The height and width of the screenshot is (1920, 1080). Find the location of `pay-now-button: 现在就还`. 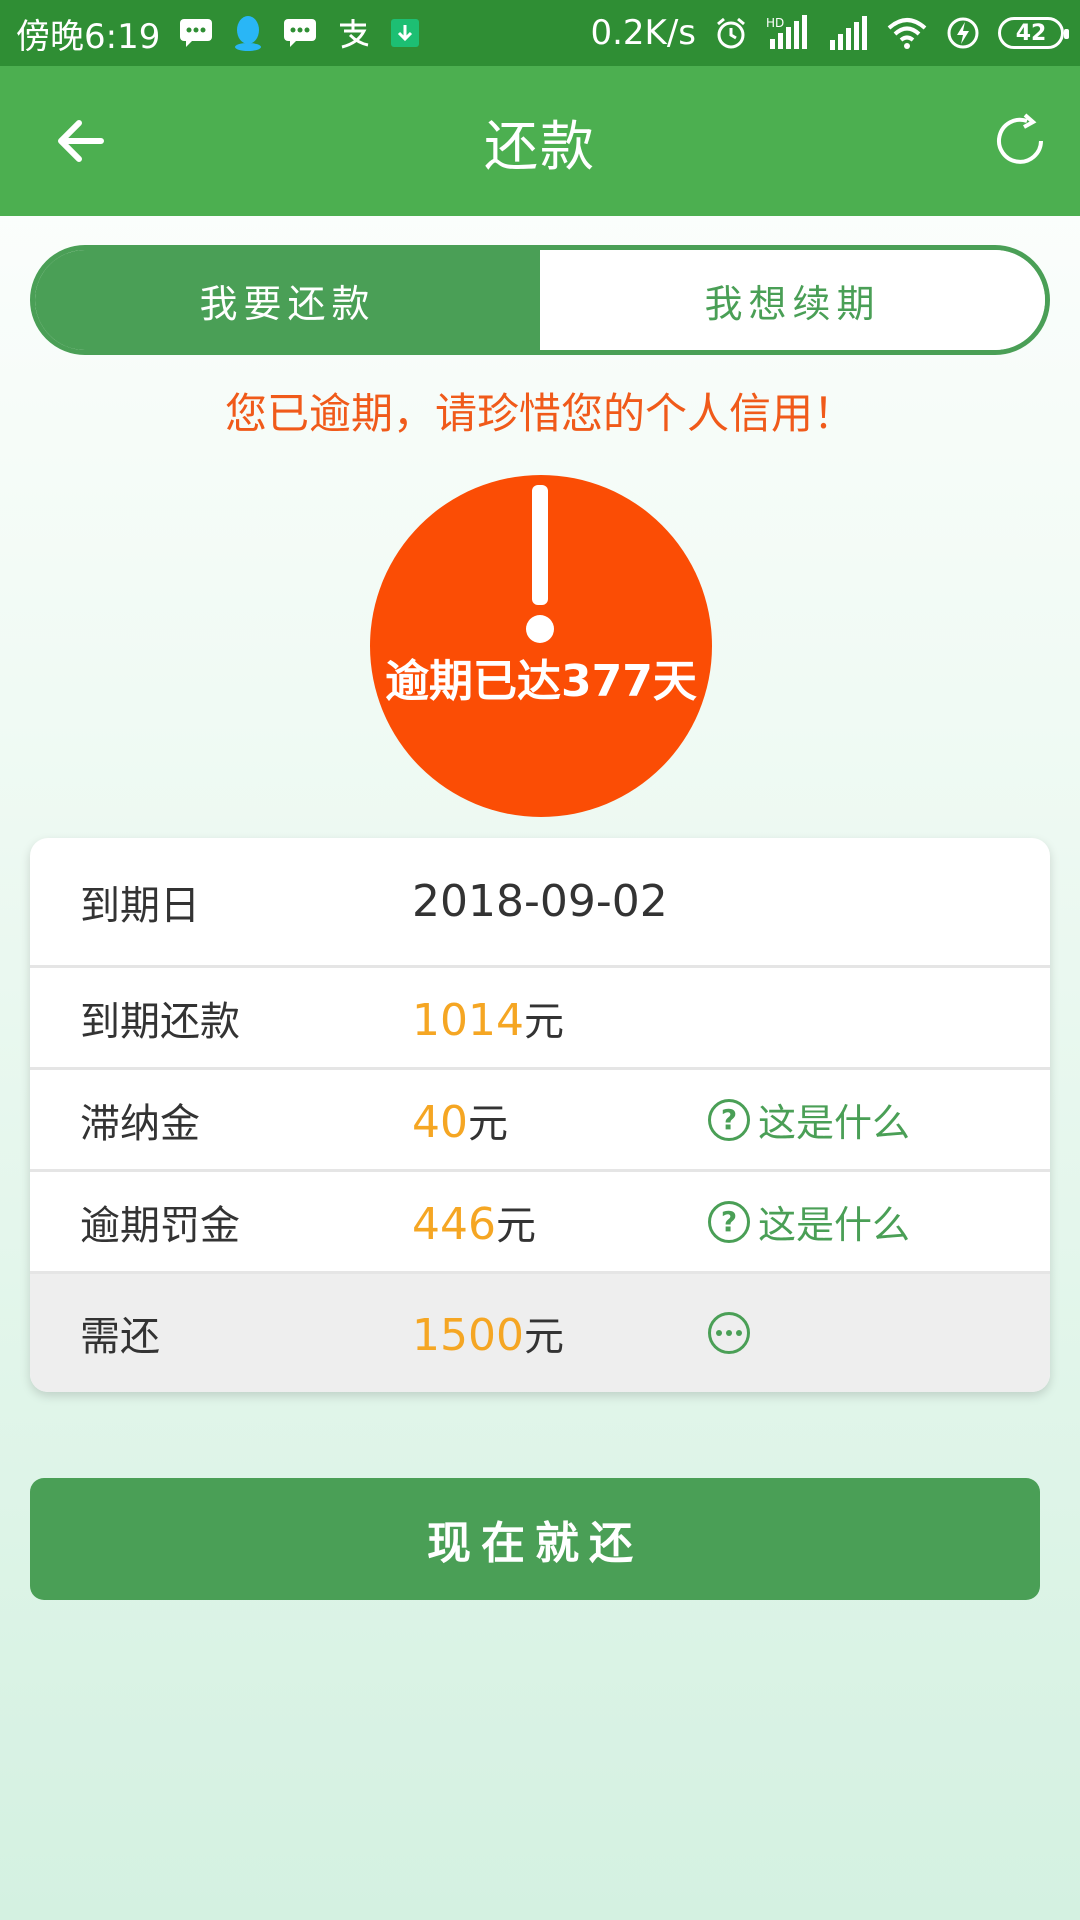

pay-now-button: 现在就还 is located at coordinates (535, 1539).